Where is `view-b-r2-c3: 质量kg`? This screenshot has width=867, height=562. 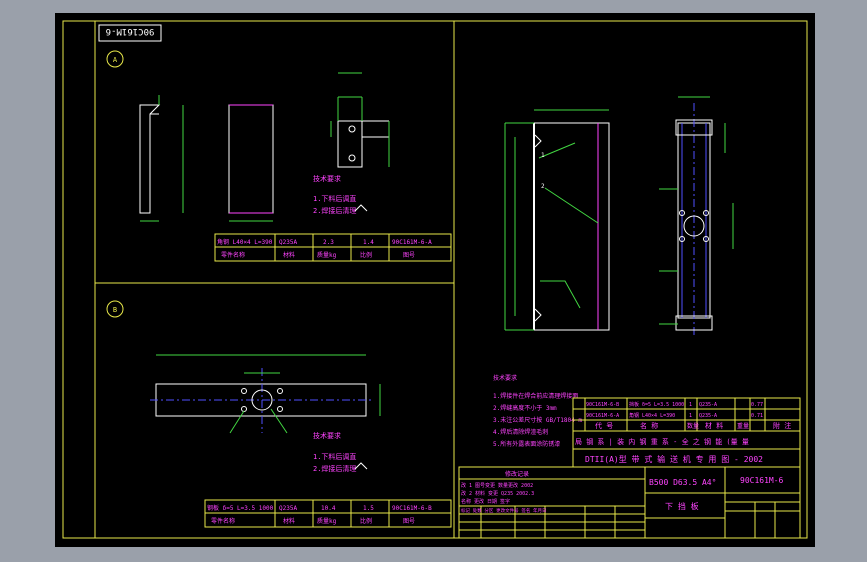 view-b-r2-c3: 质量kg is located at coordinates (327, 521).